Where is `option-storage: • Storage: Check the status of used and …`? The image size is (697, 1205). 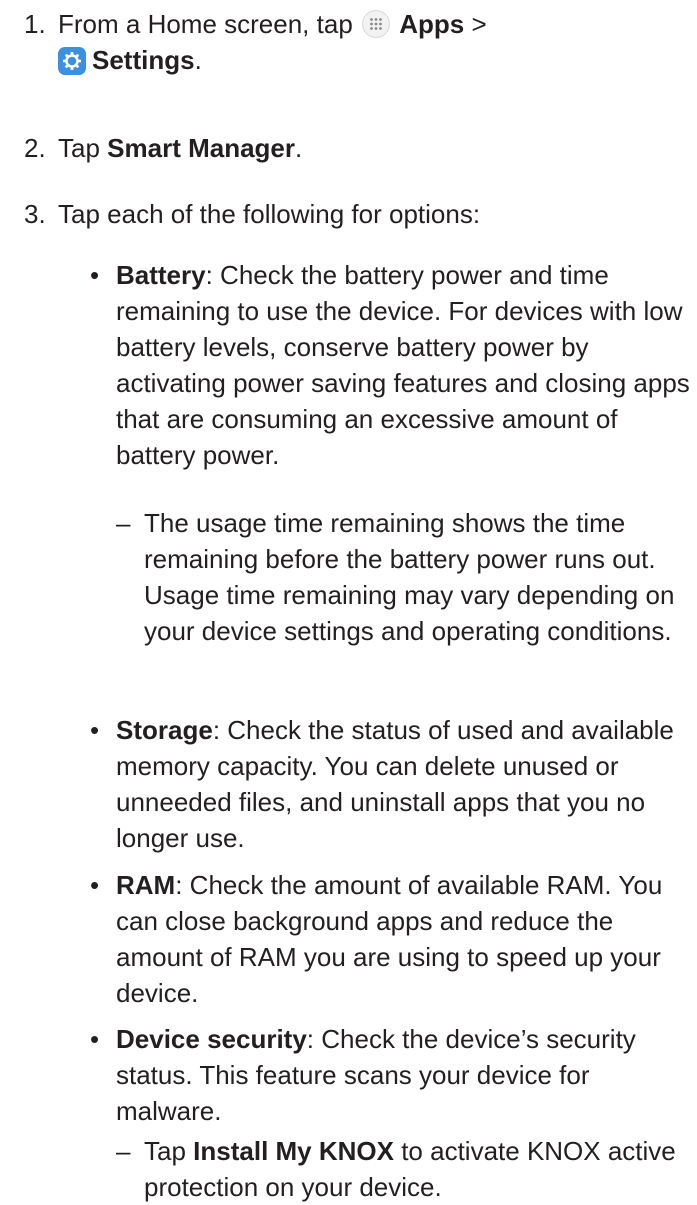
option-storage: • Storage: Check the status of used and … is located at coordinates (390, 784).